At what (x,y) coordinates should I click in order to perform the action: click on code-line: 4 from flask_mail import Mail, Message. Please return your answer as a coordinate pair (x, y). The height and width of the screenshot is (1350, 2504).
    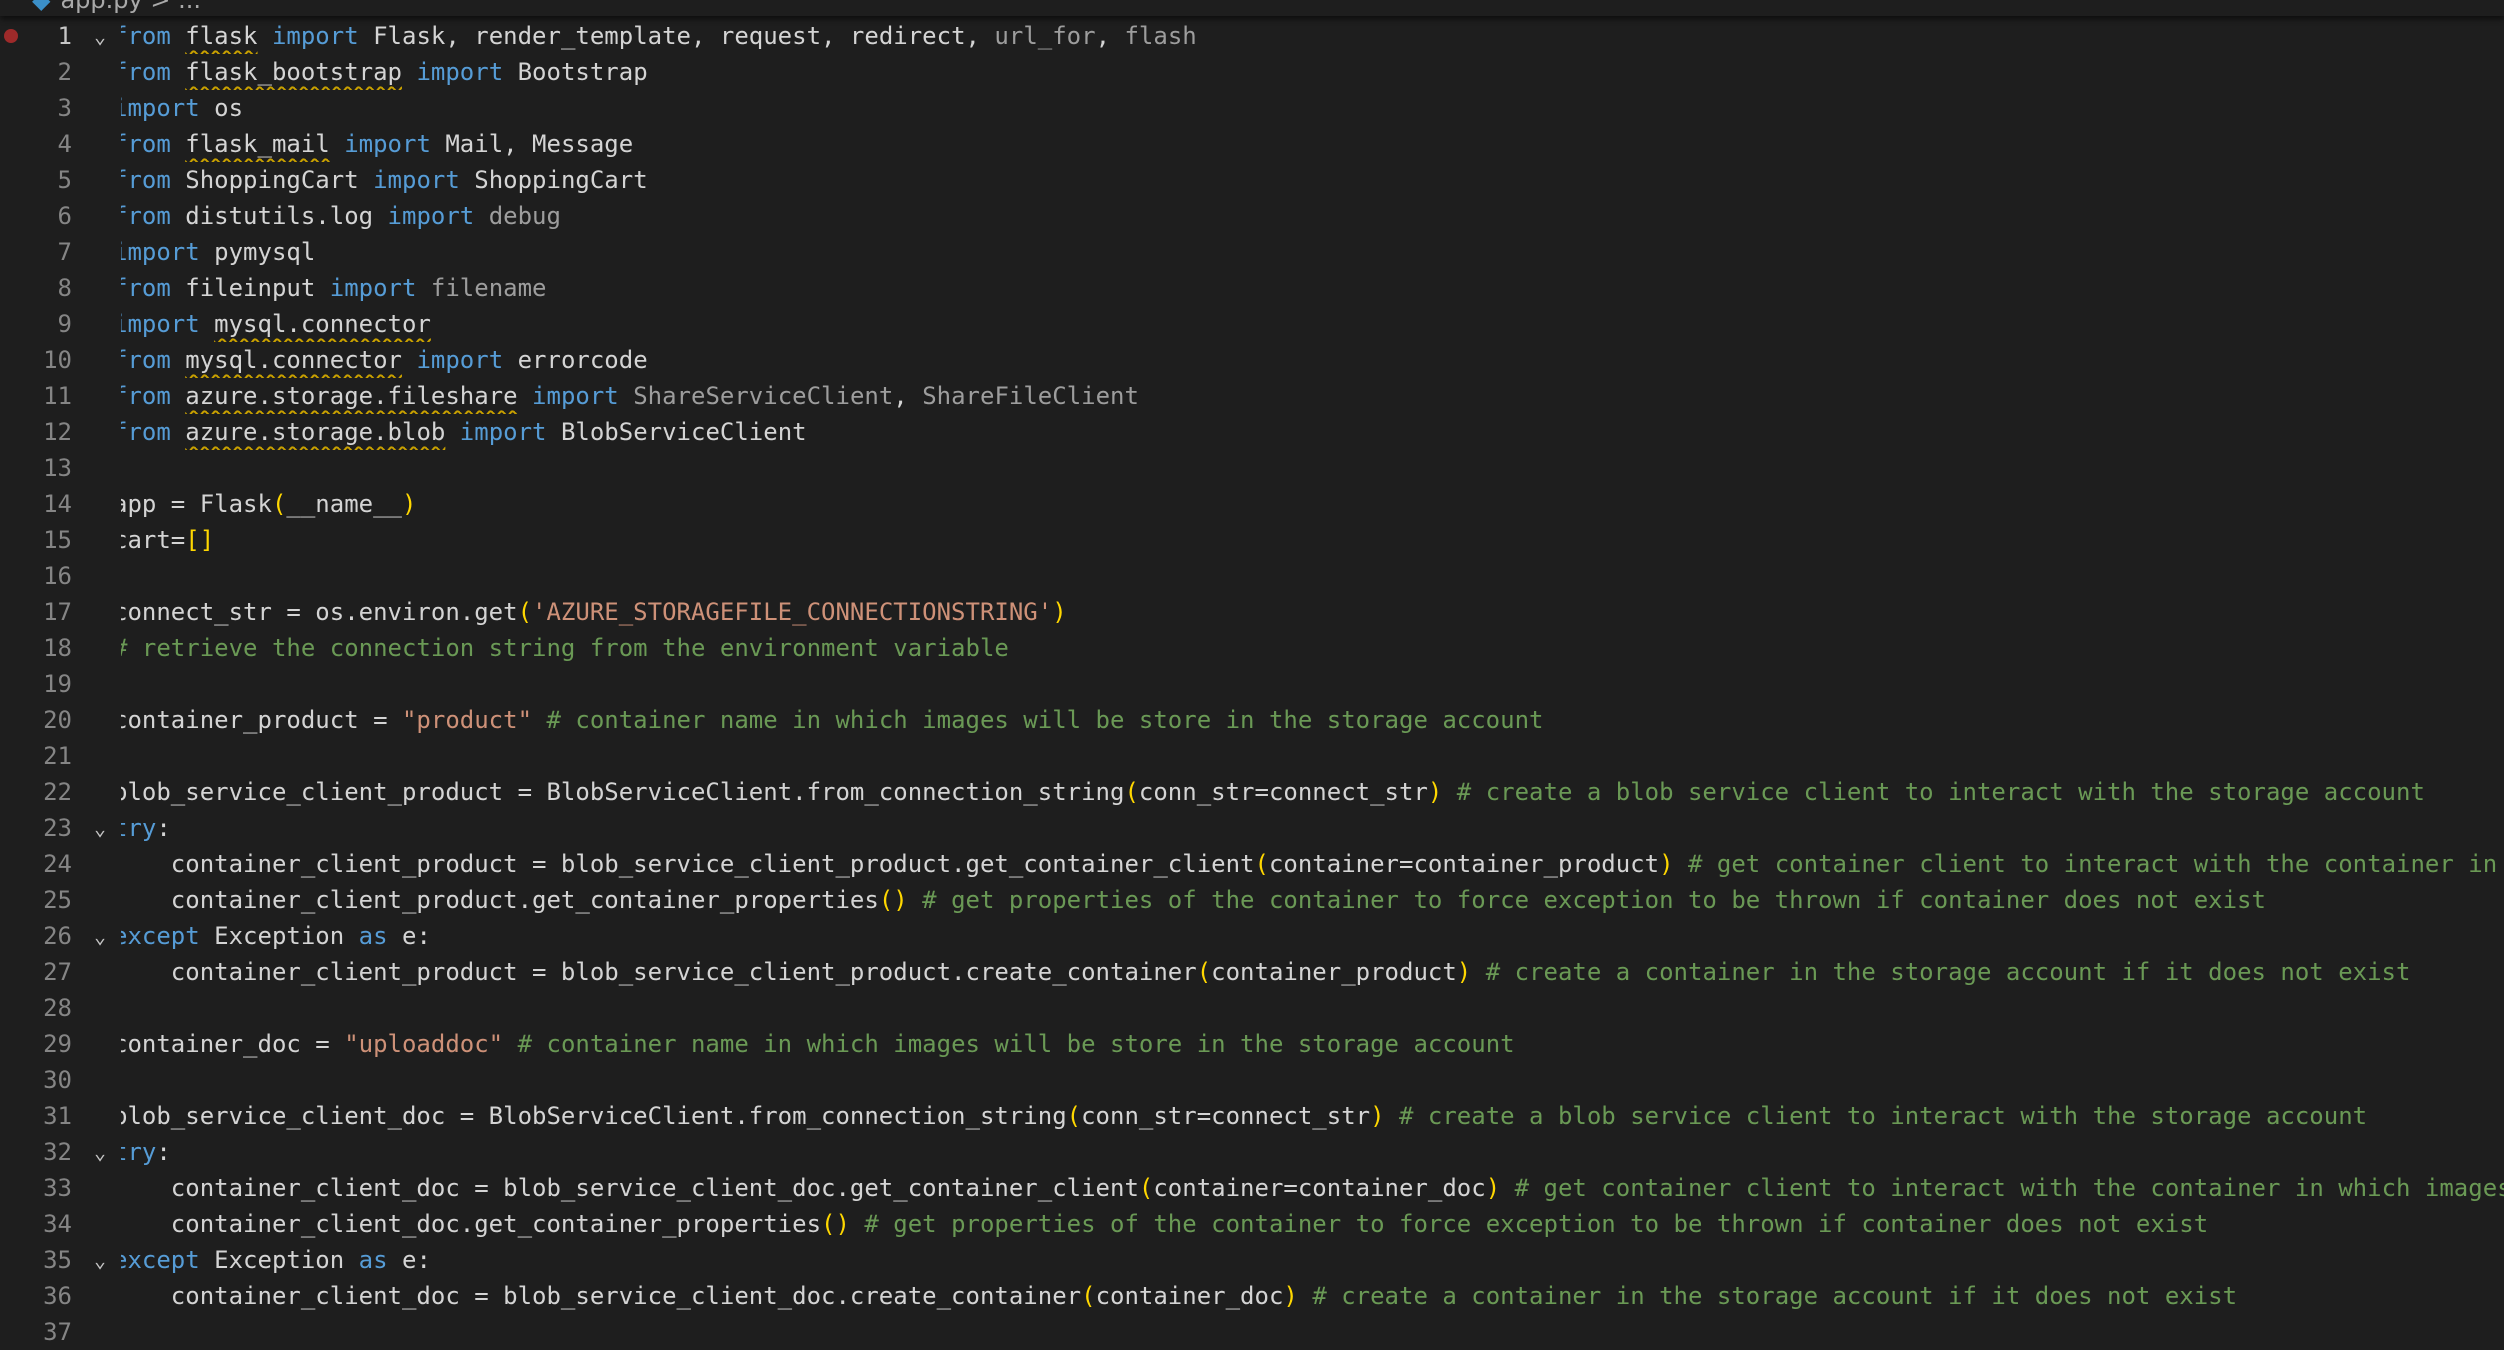
    Looking at the image, I should click on (1252, 144).